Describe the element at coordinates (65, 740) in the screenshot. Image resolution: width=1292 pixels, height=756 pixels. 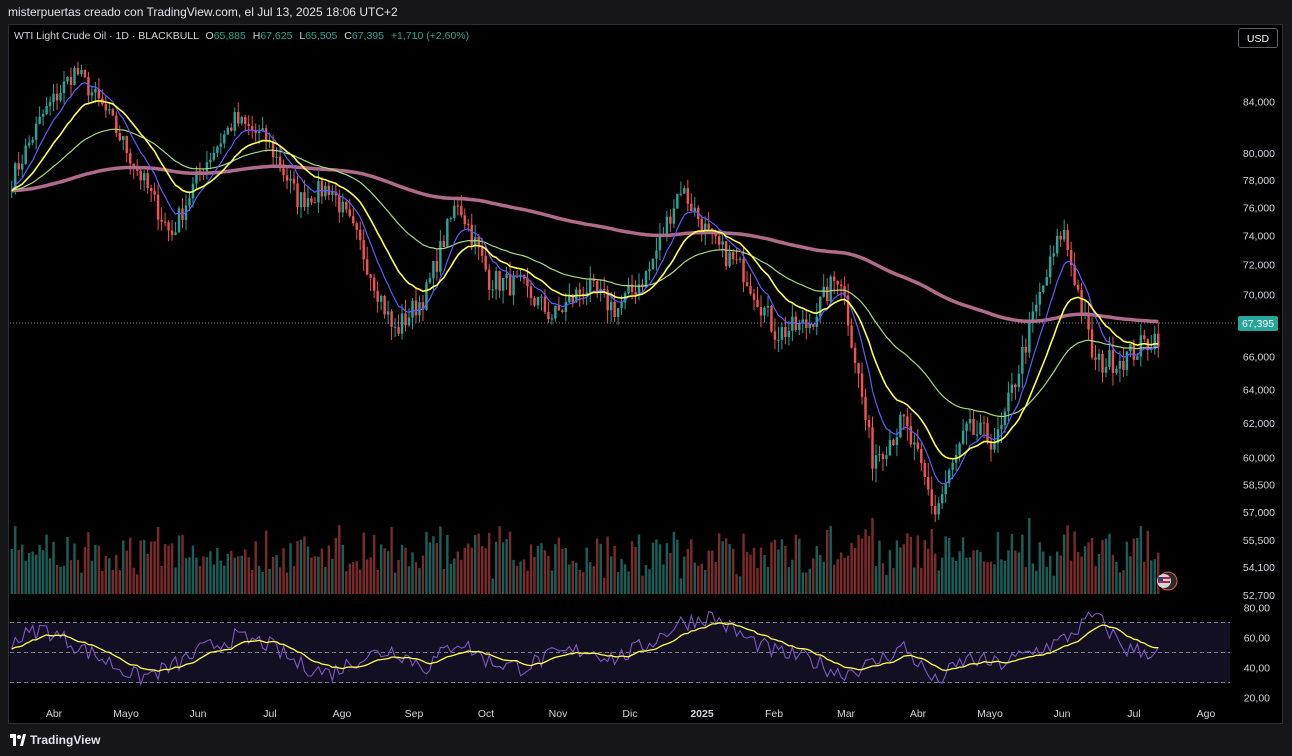
I see `brand-name: TradingView` at that location.